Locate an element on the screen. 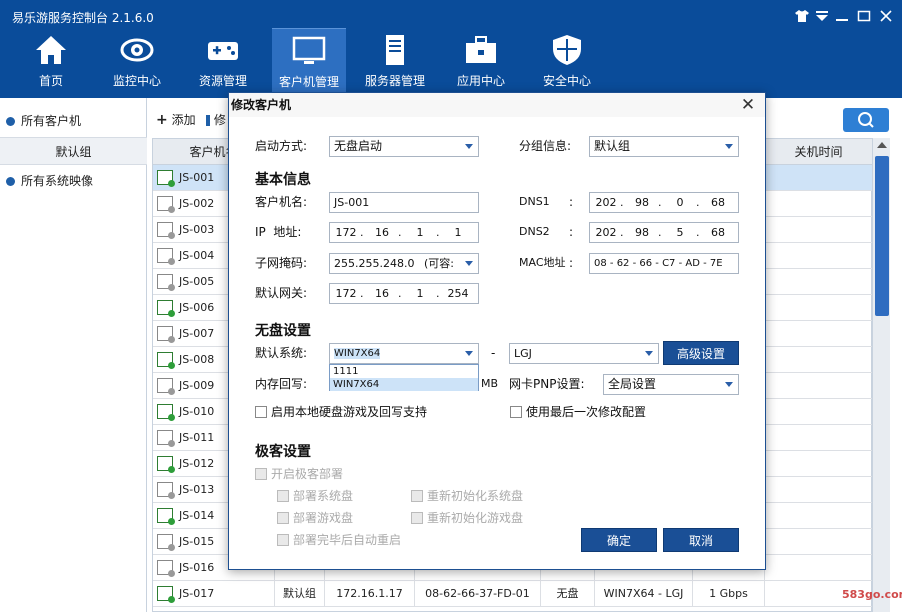 This screenshot has width=902, height=612. nav-security-center: 安全中心 is located at coordinates (567, 60).